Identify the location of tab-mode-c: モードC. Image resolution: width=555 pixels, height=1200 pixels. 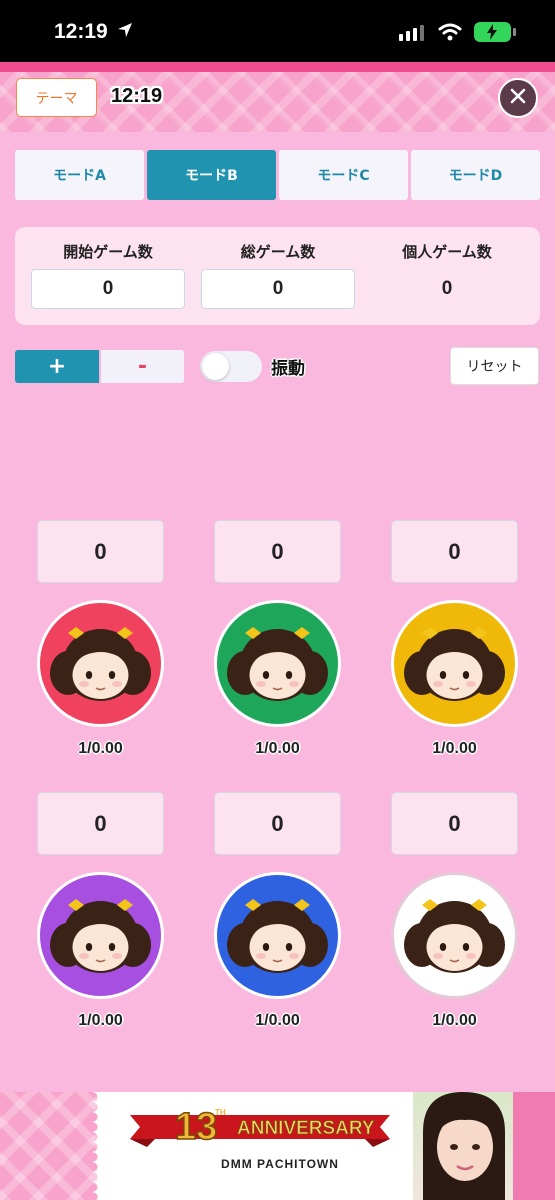
(343, 175).